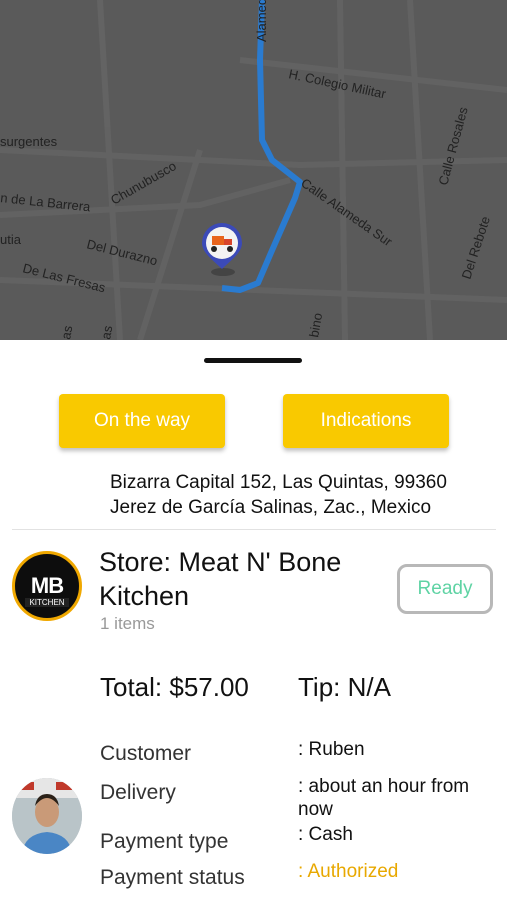 This screenshot has width=507, height=900. I want to click on order-tip: Tip: N/A, so click(344, 687).